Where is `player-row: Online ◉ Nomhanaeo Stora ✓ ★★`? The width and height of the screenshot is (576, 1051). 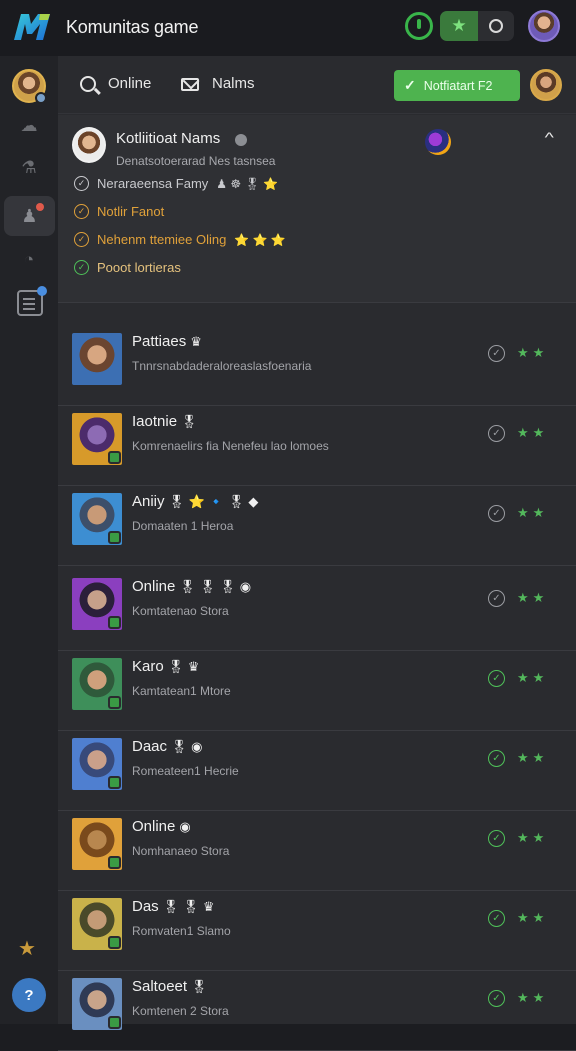 player-row: Online ◉ Nomhanaeo Stora ✓ ★★ is located at coordinates (317, 851).